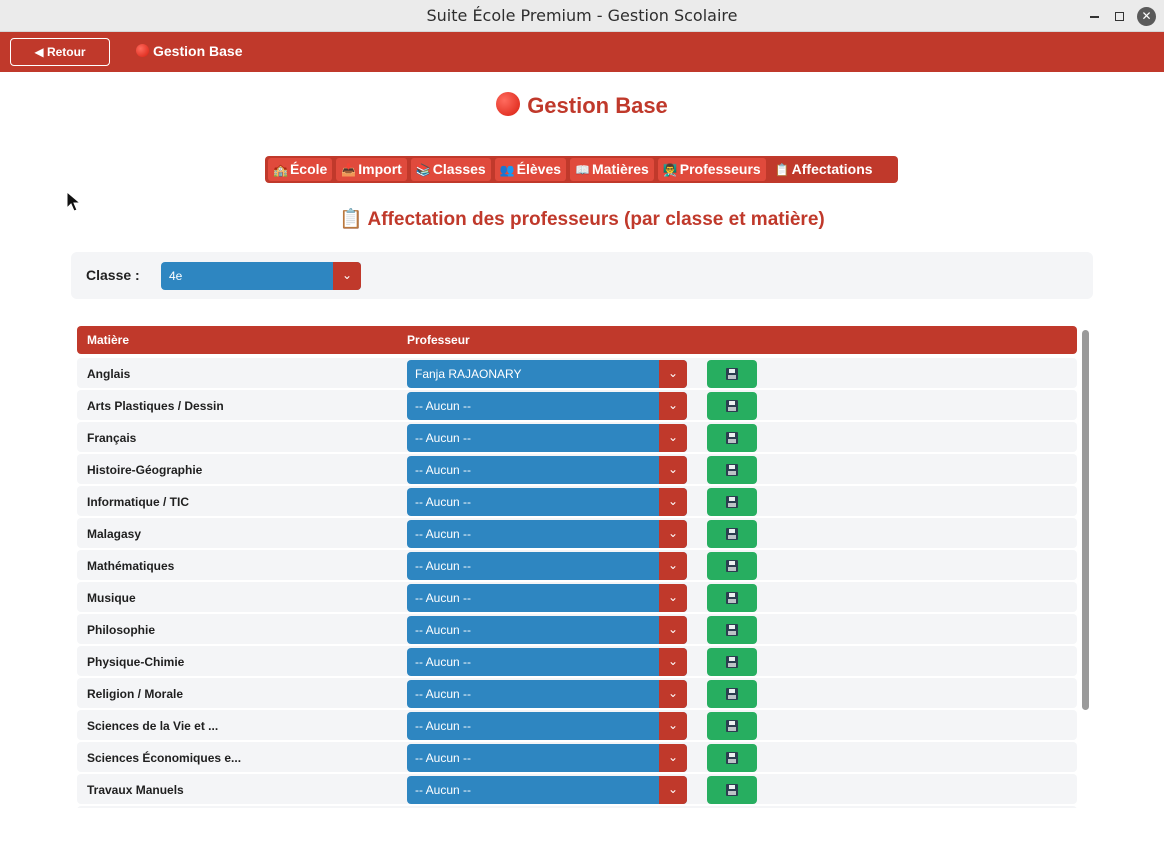 This screenshot has height=847, width=1164. What do you see at coordinates (261, 276) in the screenshot?
I see `class-select: 4e ⌄` at bounding box center [261, 276].